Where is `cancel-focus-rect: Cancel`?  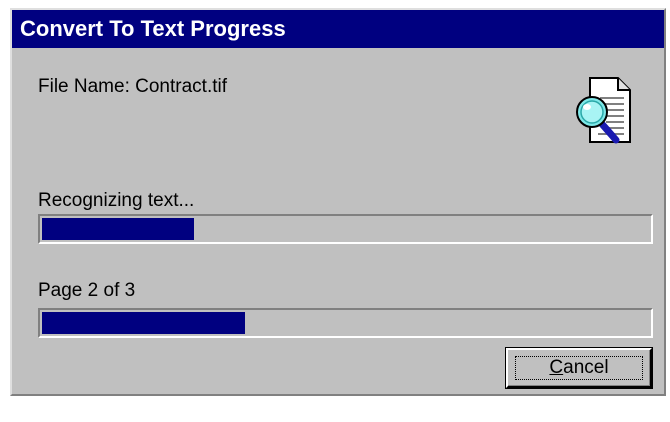
cancel-focus-rect: Cancel is located at coordinates (579, 368).